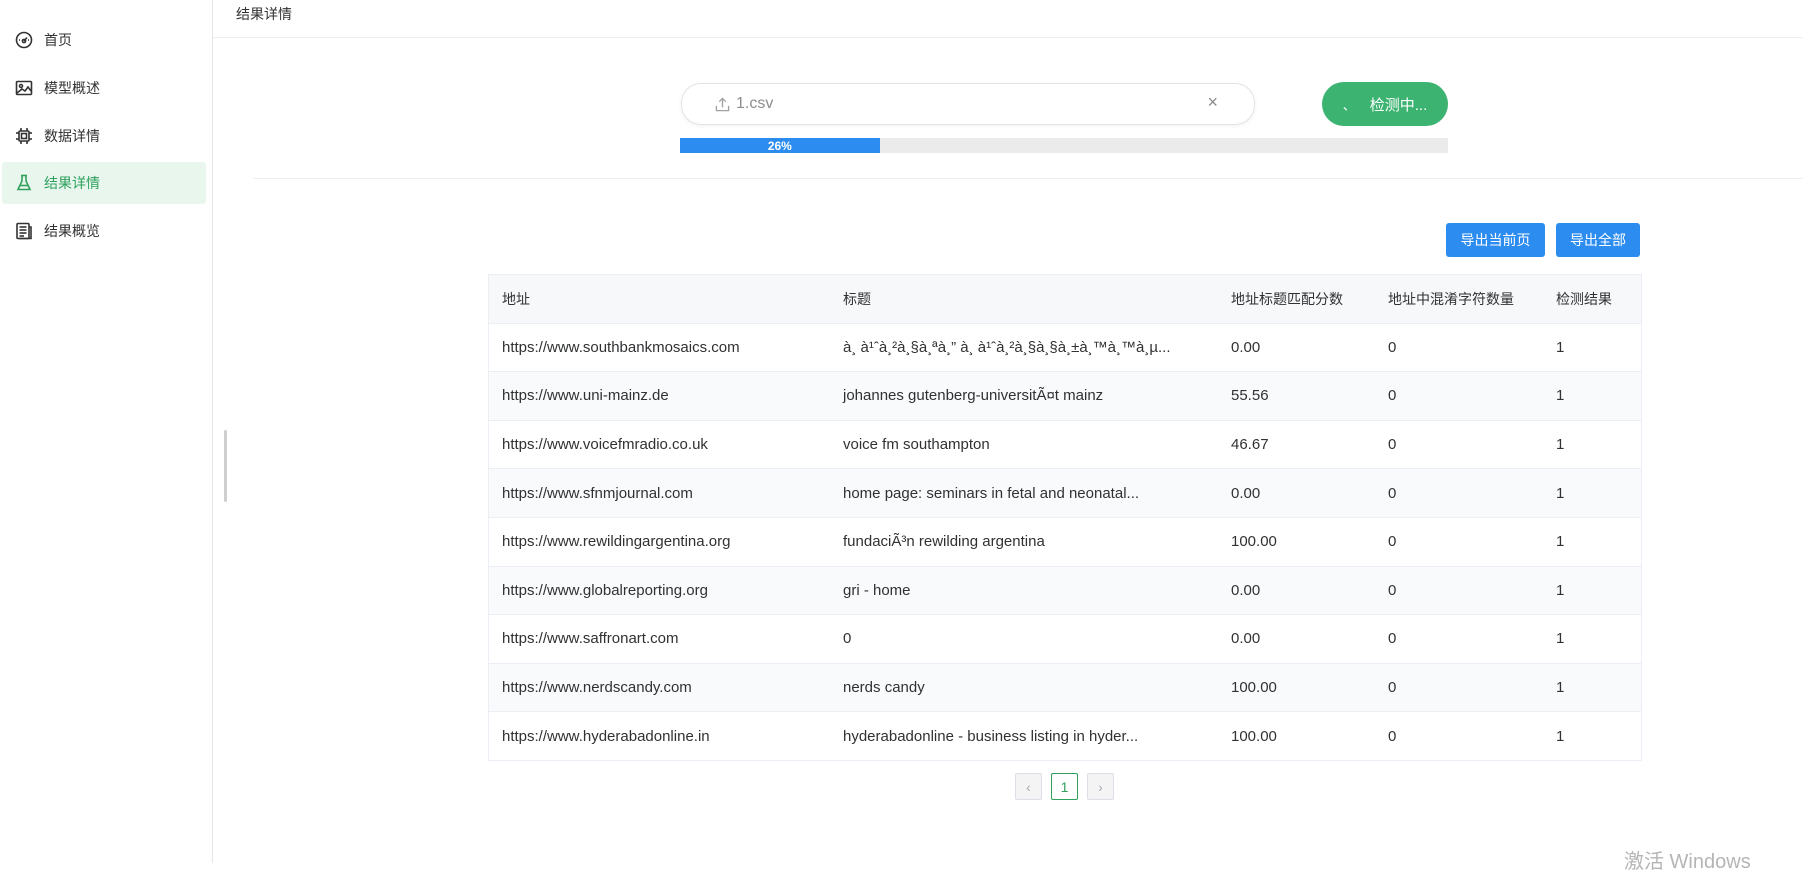  What do you see at coordinates (72, 88) in the screenshot?
I see `sidebar-item-label: 模型概述` at bounding box center [72, 88].